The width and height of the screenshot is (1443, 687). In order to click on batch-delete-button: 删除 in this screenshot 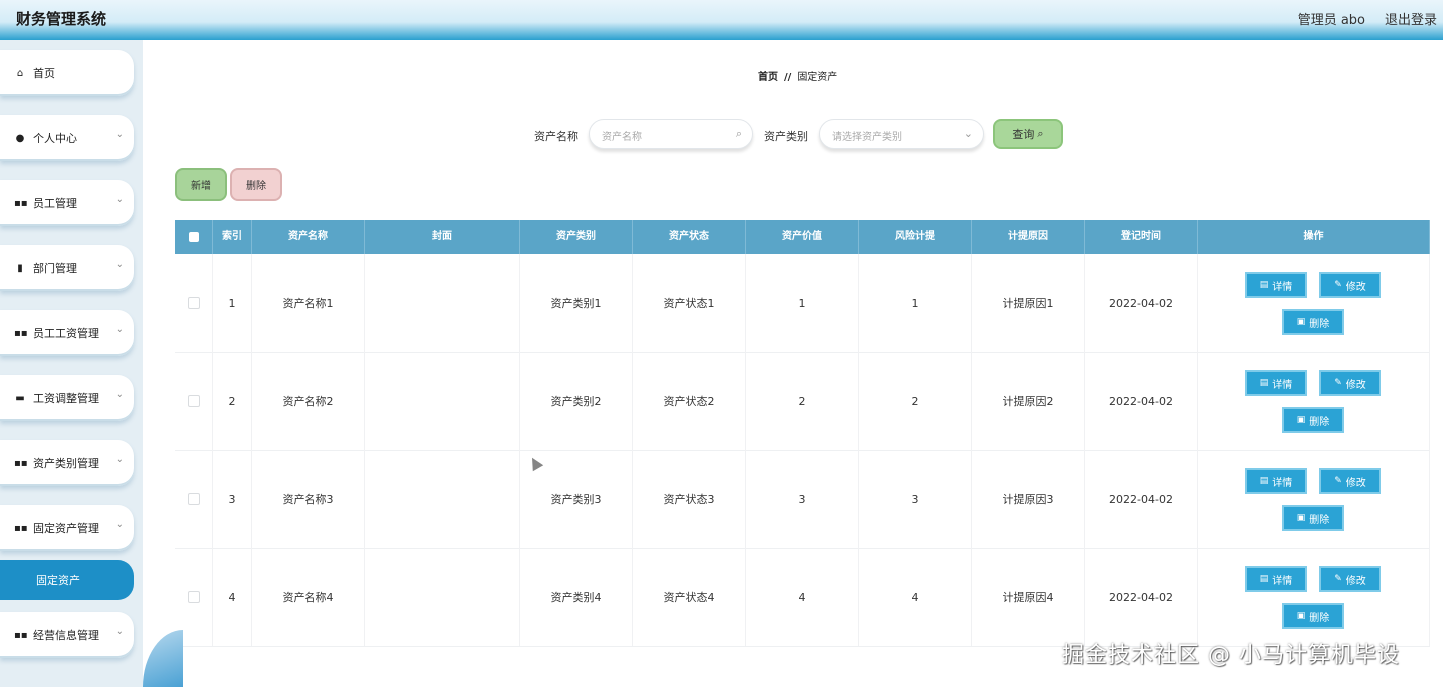, I will do `click(256, 184)`.